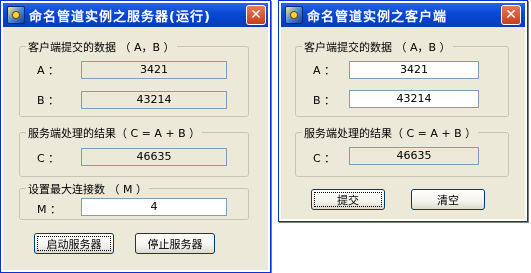 The width and height of the screenshot is (531, 273). Describe the element at coordinates (324, 158) in the screenshot. I see `client-c-label: C ：` at that location.